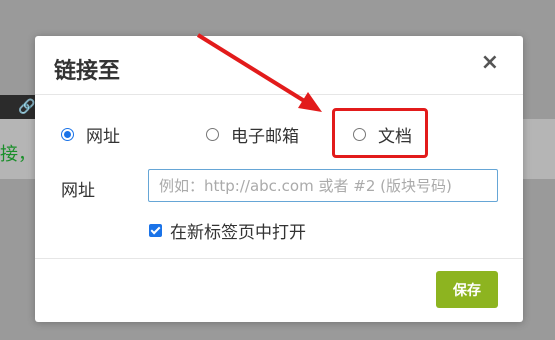 The image size is (555, 340). I want to click on arrow-shaft, so click(252, 68).